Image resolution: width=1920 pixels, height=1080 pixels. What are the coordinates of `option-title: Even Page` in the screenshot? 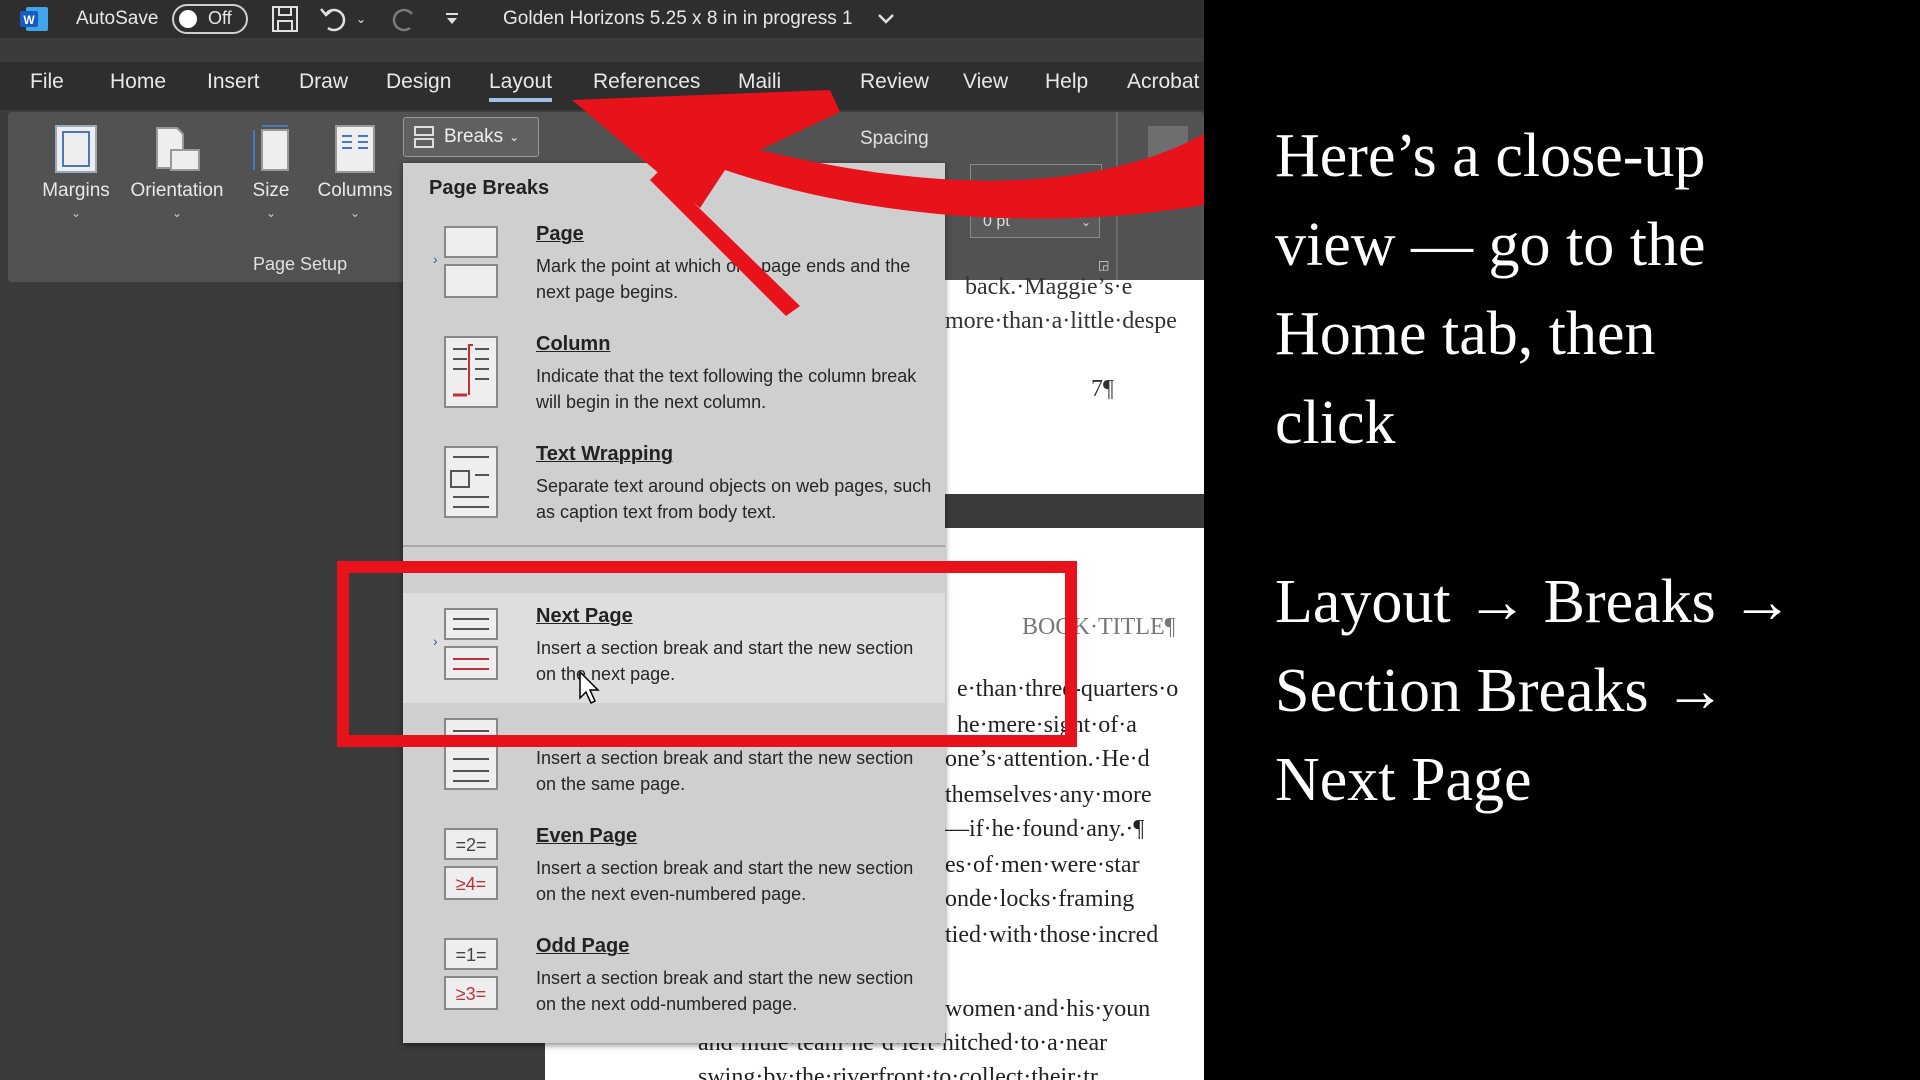 It's located at (587, 836).